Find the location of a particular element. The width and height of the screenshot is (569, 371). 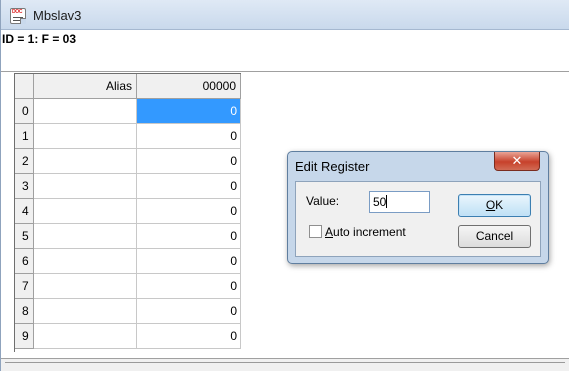

row-header: 2 is located at coordinates (24, 161).